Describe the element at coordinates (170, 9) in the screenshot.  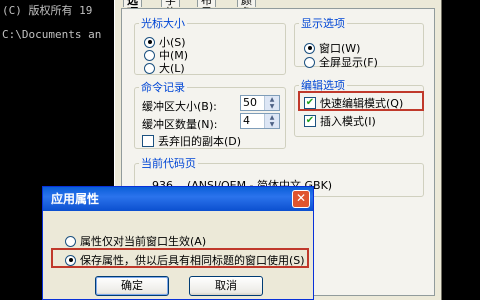
I see `tab-font: 字体` at that location.